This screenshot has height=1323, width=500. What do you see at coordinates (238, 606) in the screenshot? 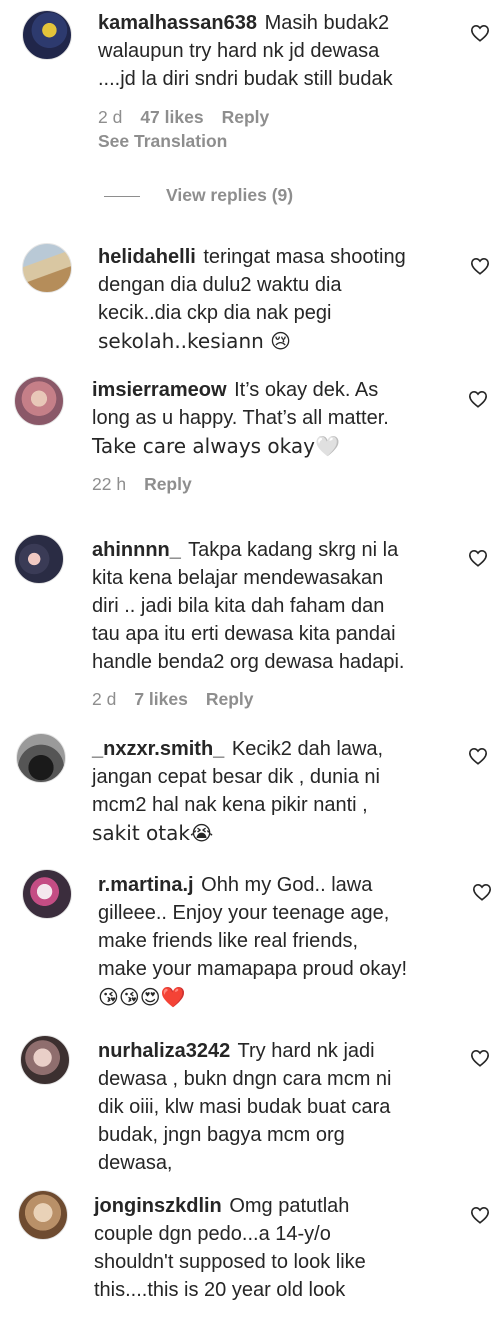
I see `comment-body-line: diri .. jadi bila kita dah faham dan` at bounding box center [238, 606].